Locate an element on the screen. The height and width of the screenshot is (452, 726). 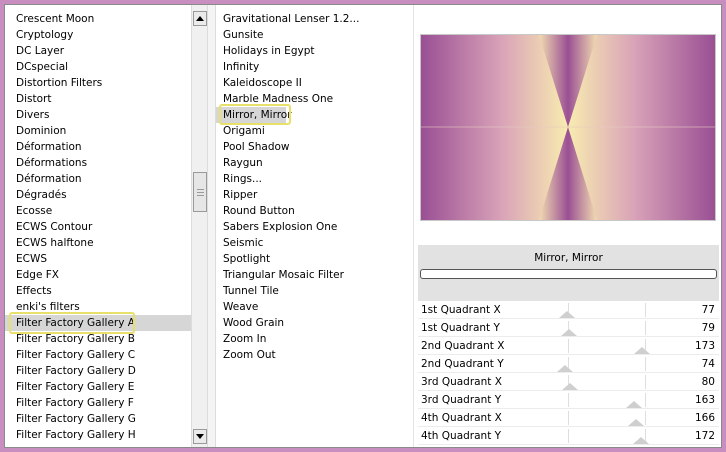
divider is located at coordinates (413, 226).